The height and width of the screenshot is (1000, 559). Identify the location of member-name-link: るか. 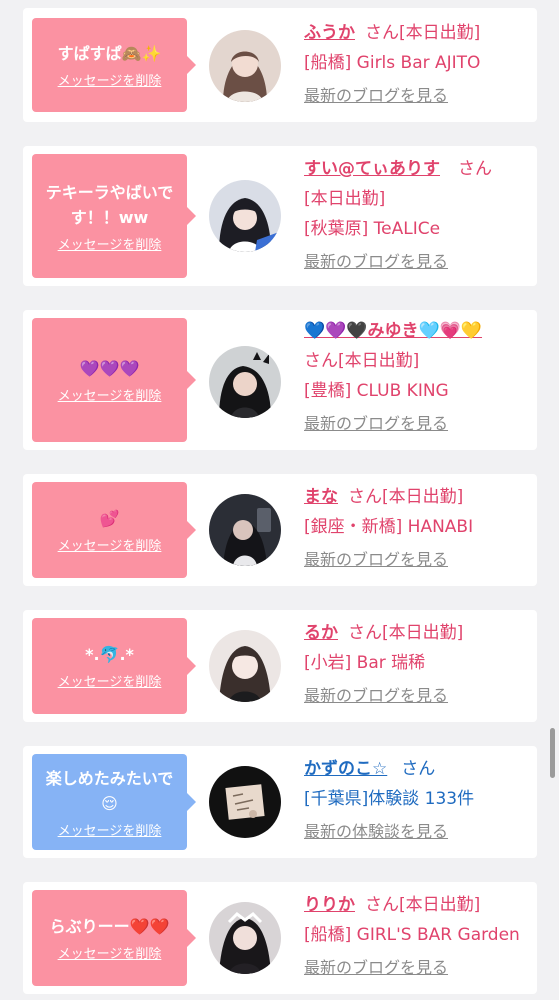
(321, 633).